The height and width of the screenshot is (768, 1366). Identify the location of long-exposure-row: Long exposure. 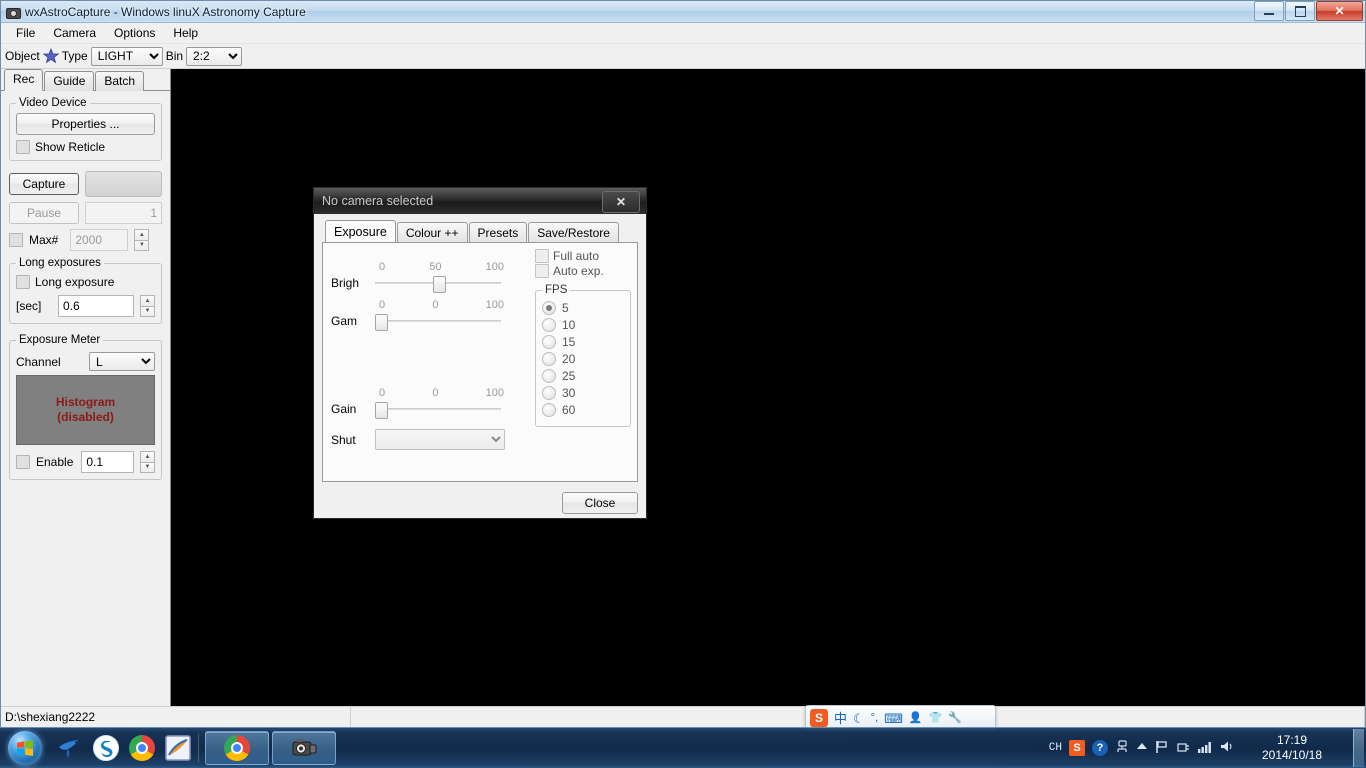
(85, 282).